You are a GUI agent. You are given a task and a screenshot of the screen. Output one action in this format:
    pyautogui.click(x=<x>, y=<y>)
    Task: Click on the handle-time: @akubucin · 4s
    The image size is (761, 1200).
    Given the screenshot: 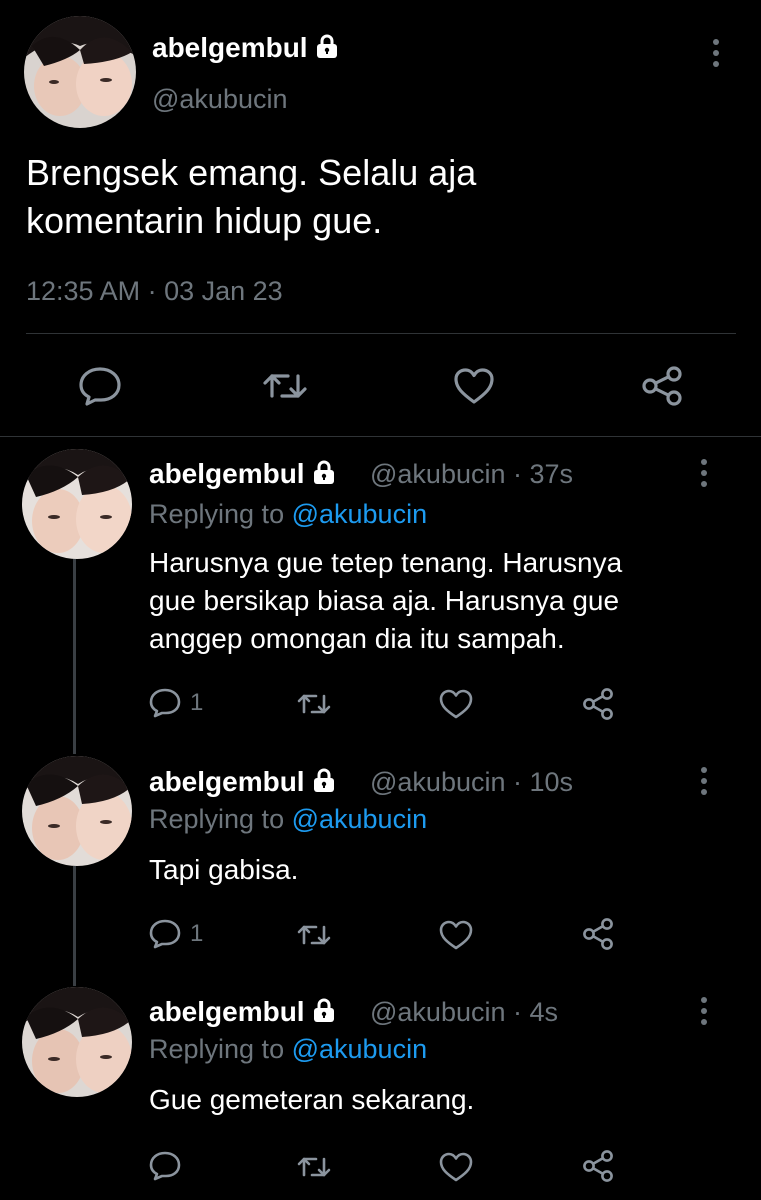 What is the action you would take?
    pyautogui.click(x=464, y=1012)
    